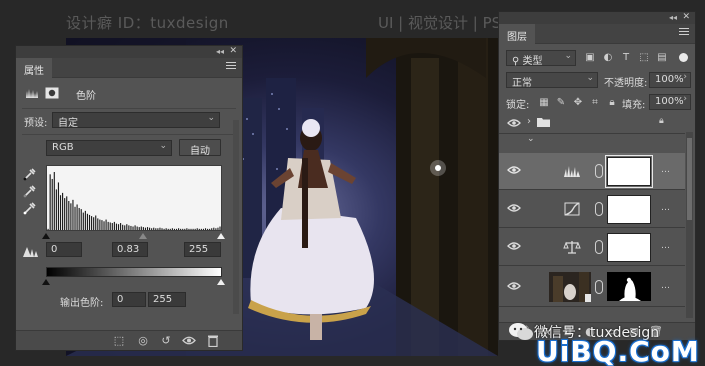  What do you see at coordinates (202, 249) in the screenshot?
I see `input-white-field: 255` at bounding box center [202, 249].